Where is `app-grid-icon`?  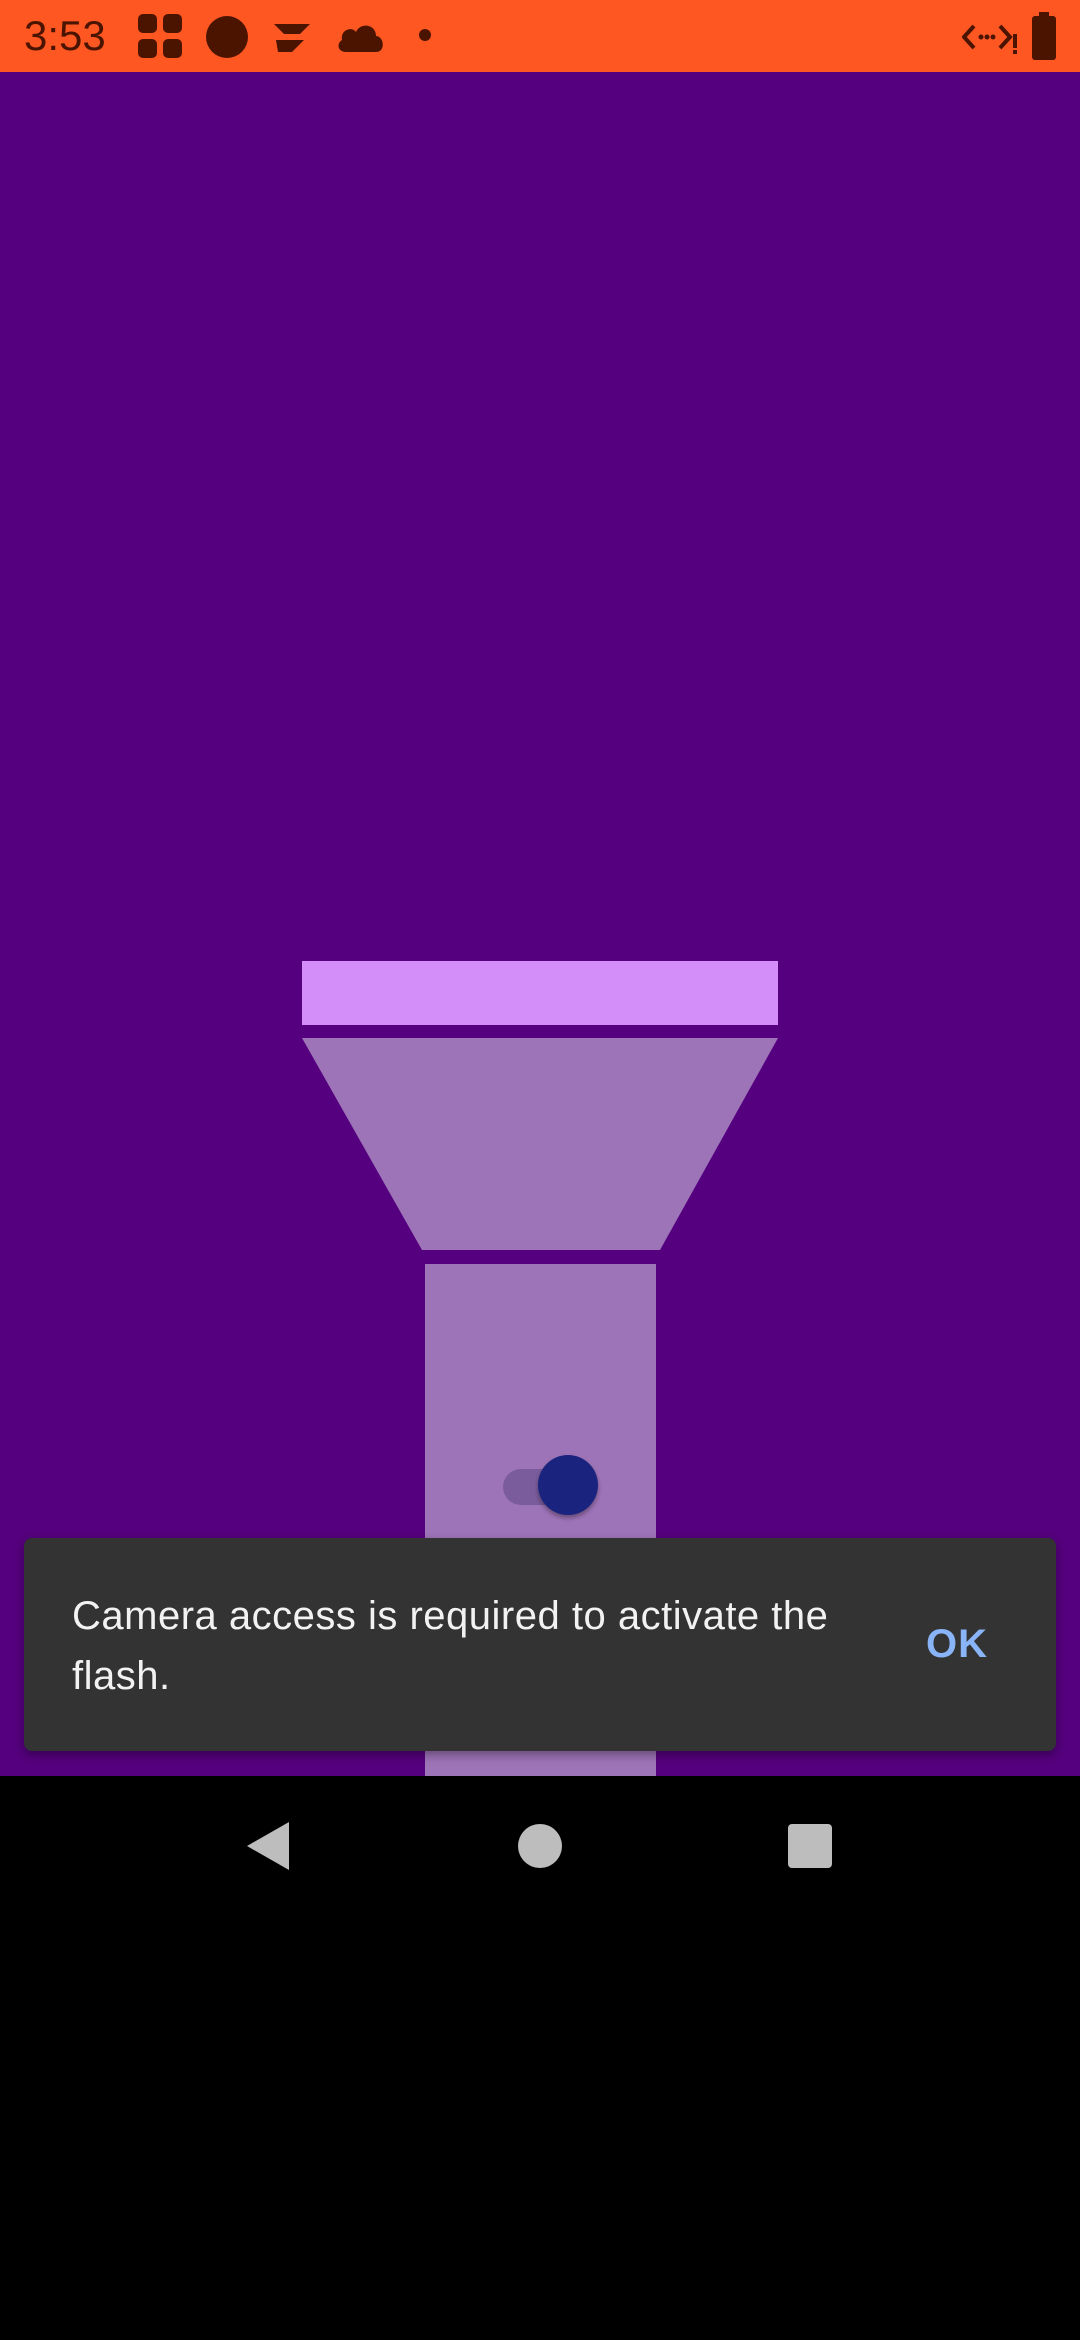
app-grid-icon is located at coordinates (160, 36).